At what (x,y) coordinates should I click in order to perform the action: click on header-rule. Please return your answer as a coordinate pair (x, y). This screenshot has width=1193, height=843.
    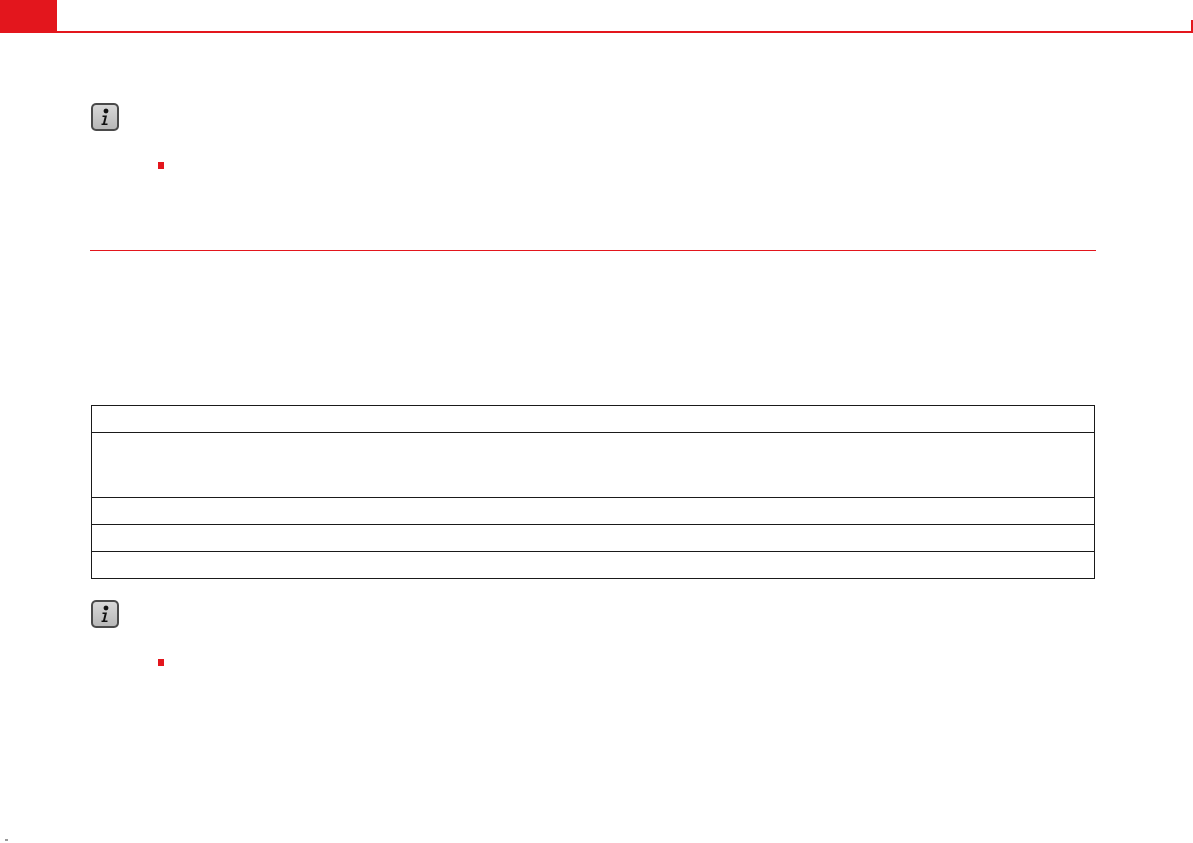
    Looking at the image, I should click on (625, 32).